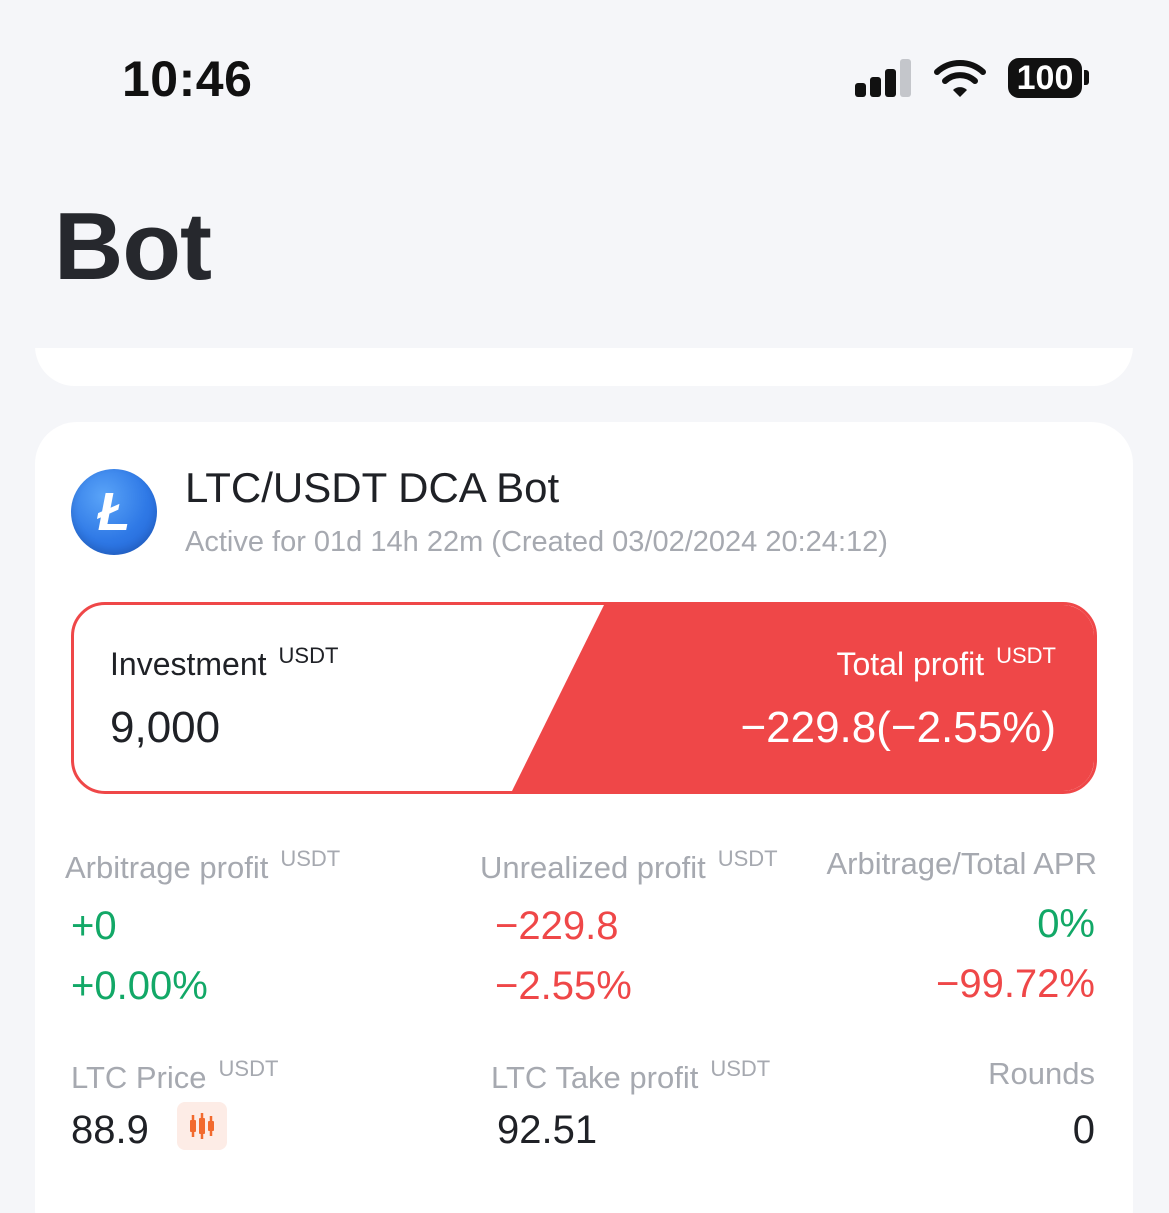 The image size is (1169, 1213). What do you see at coordinates (1045, 78) in the screenshot?
I see `battery-indicator: 100` at bounding box center [1045, 78].